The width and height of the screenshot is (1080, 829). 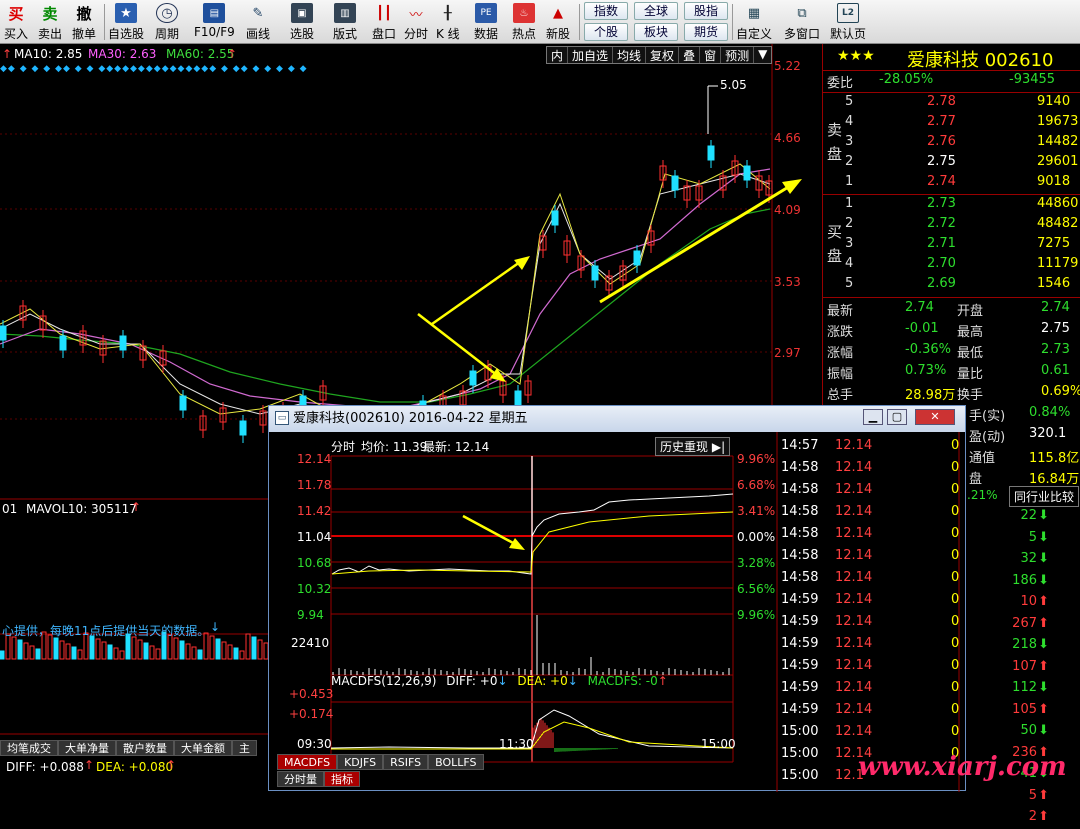 What do you see at coordinates (951, 124) in the screenshot?
I see `sell-order-row: 4 2.77 19673` at bounding box center [951, 124].